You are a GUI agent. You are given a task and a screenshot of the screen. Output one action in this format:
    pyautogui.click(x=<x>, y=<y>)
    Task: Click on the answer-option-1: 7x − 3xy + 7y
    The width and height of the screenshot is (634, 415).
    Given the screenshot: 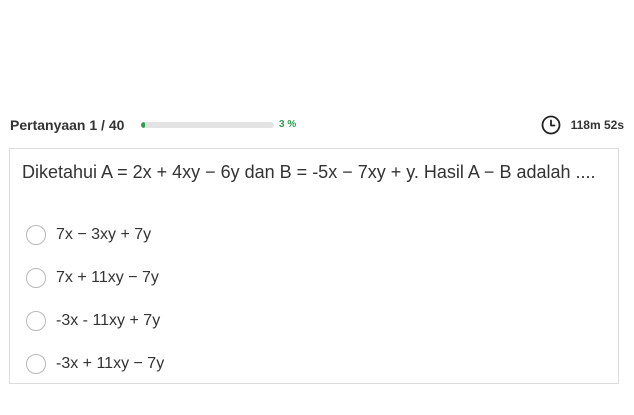 What is the action you would take?
    pyautogui.click(x=88, y=235)
    